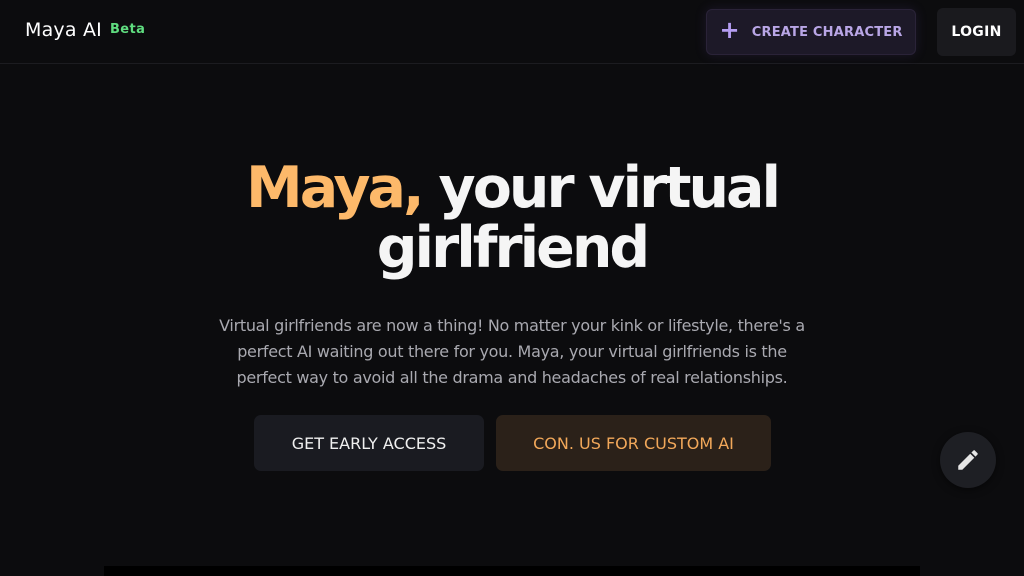 The image size is (1024, 576). Describe the element at coordinates (512, 32) in the screenshot. I see `top-navbar: Maya AI Beta + CREATE CHARACTER LOGIN` at that location.